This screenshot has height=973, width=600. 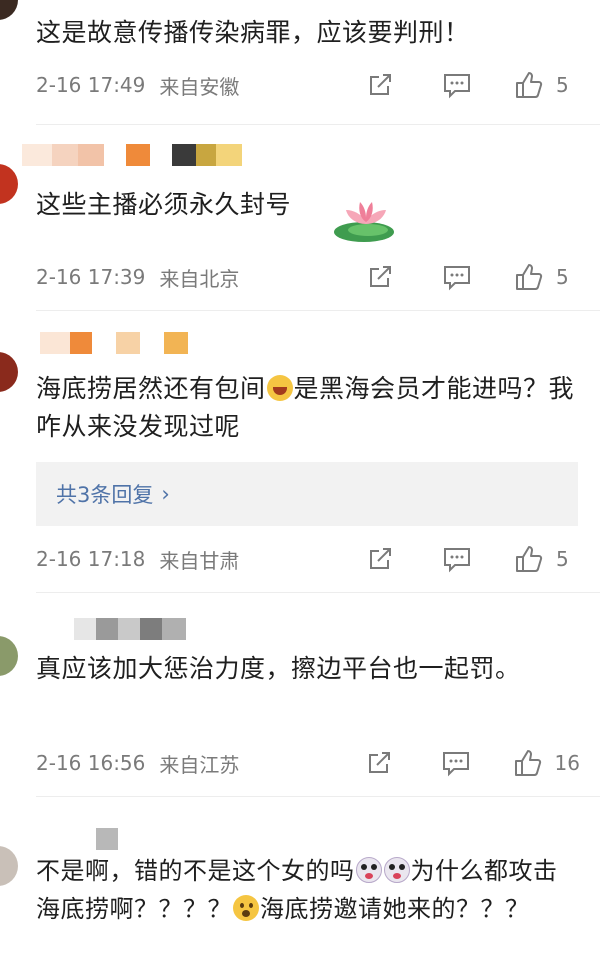 I want to click on view-replies-button: 共3条回复 ›, so click(x=307, y=494).